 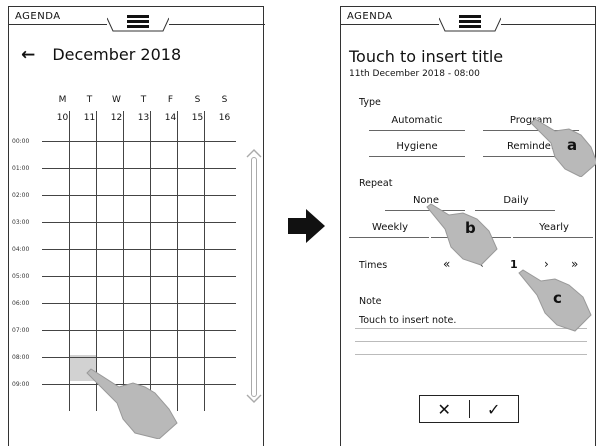 I want to click on month-header: ← December 2018, so click(x=101, y=55).